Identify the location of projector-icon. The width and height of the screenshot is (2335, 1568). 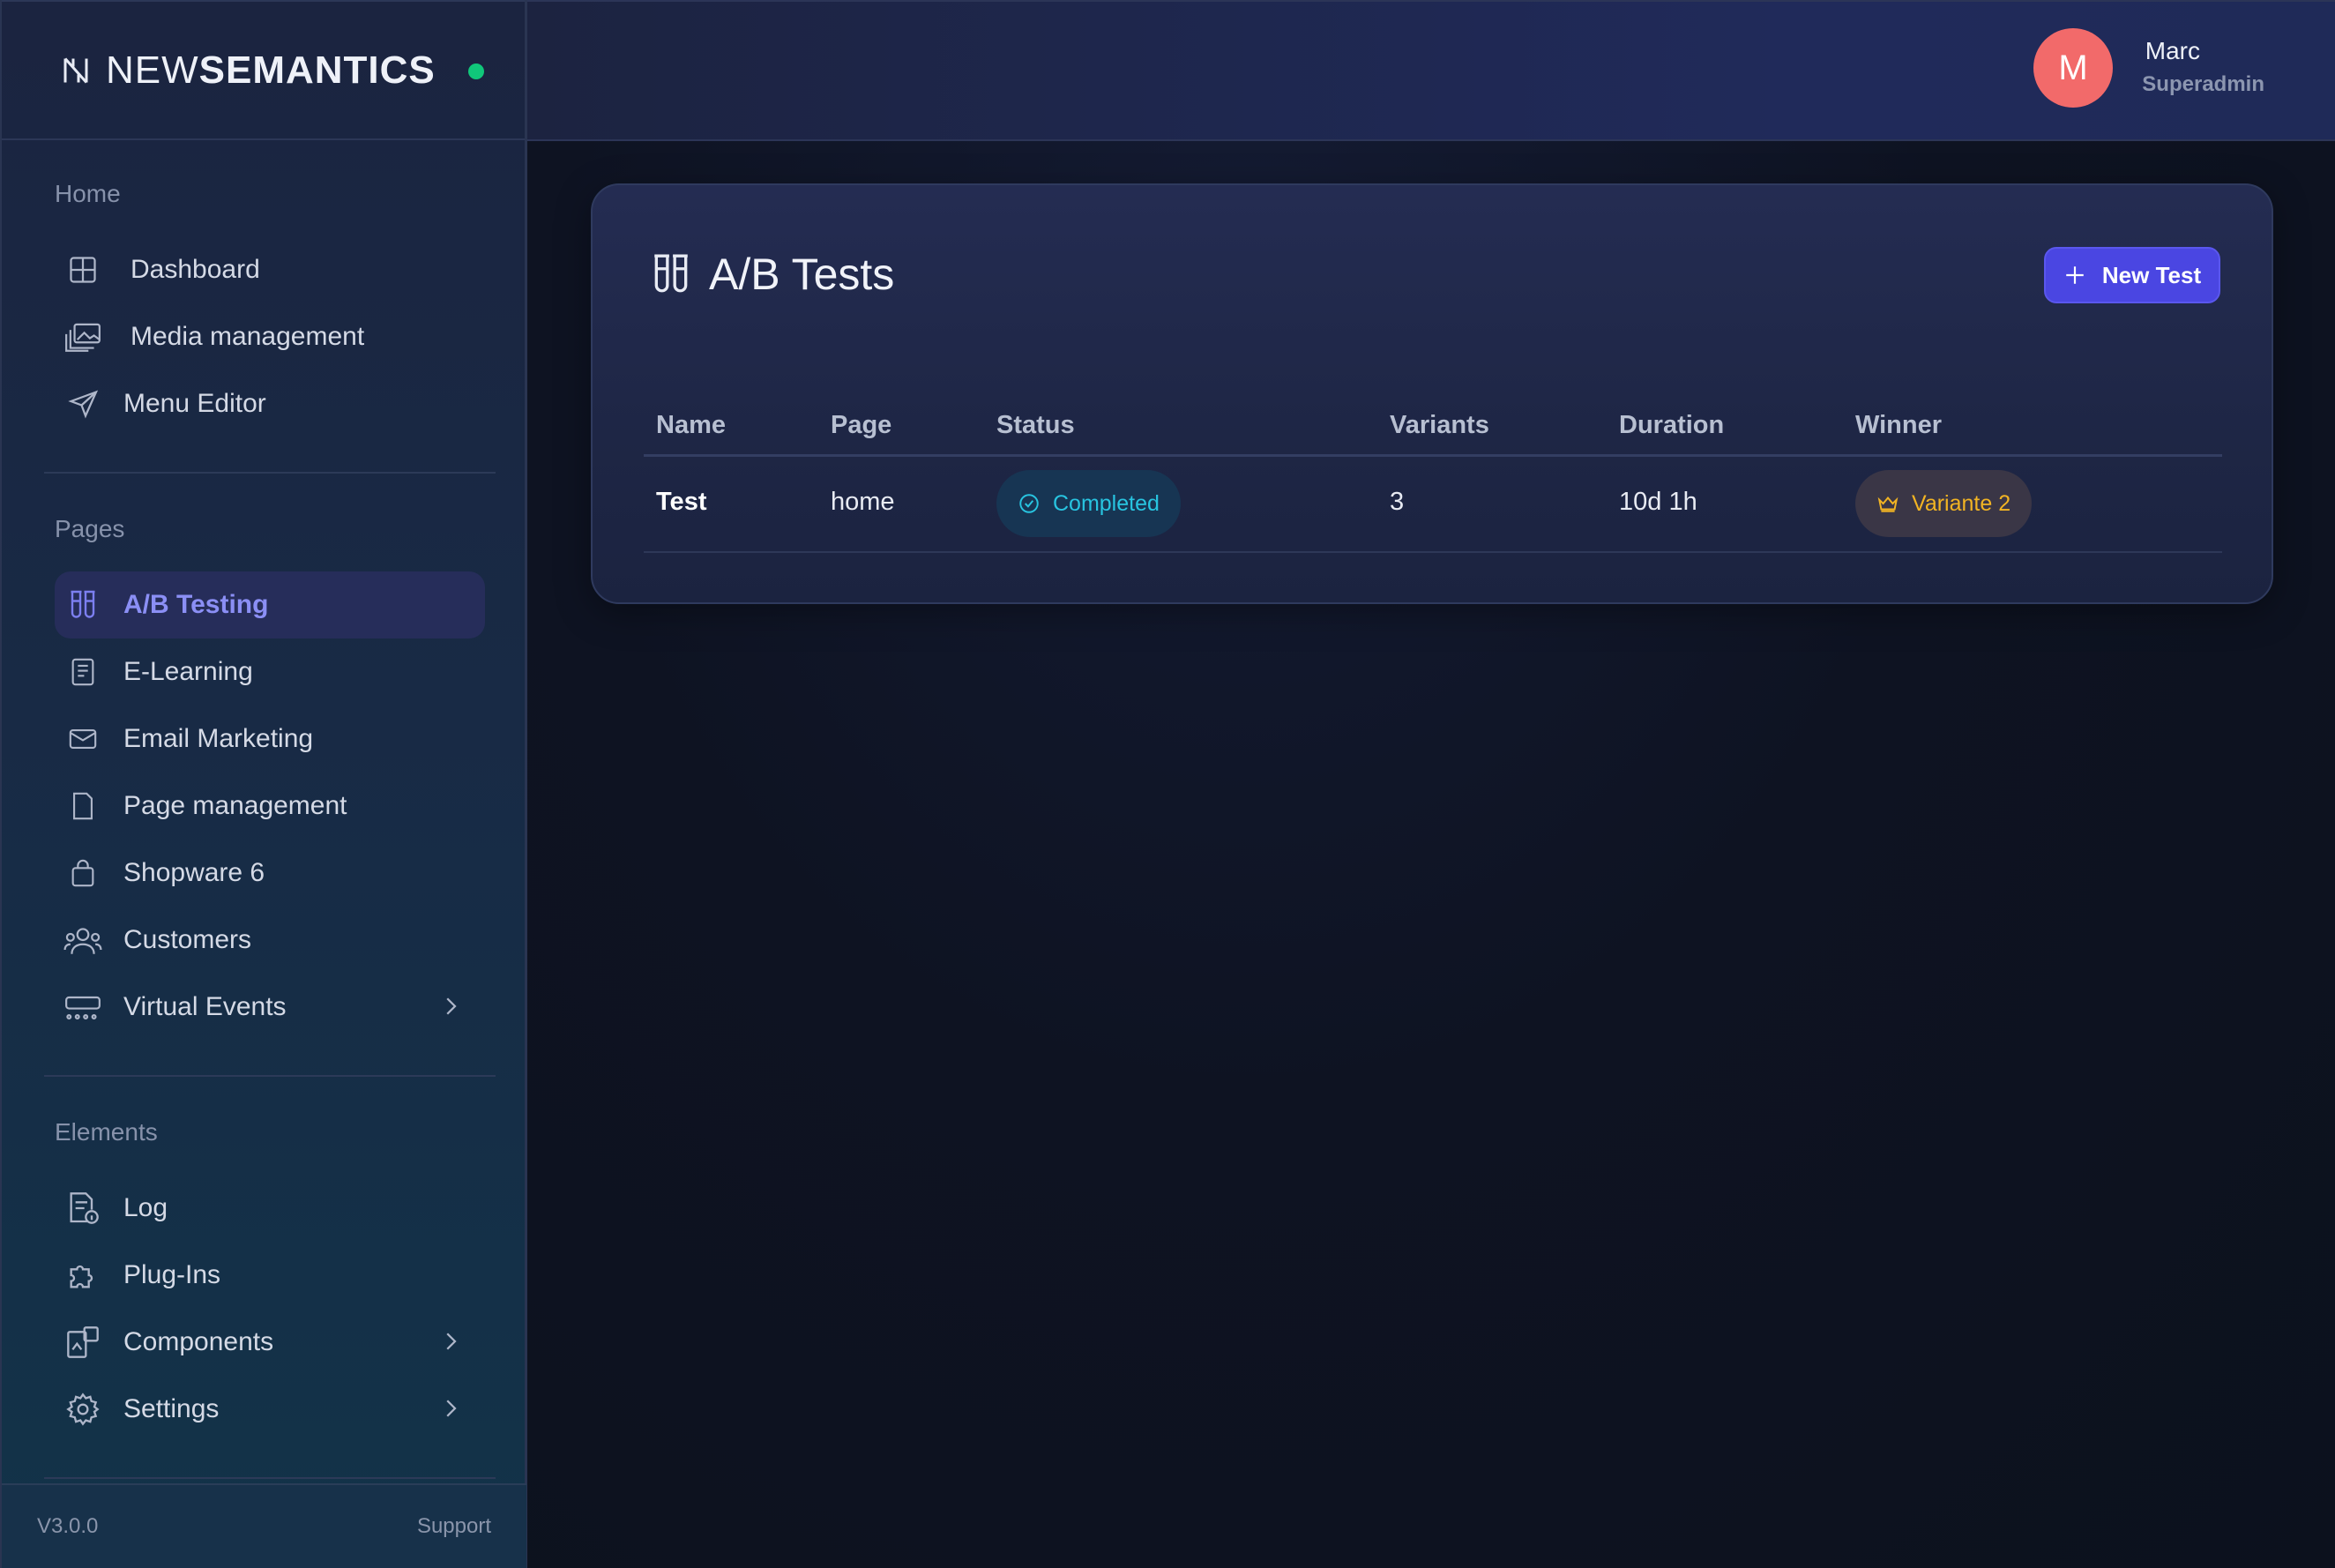
(82, 1007).